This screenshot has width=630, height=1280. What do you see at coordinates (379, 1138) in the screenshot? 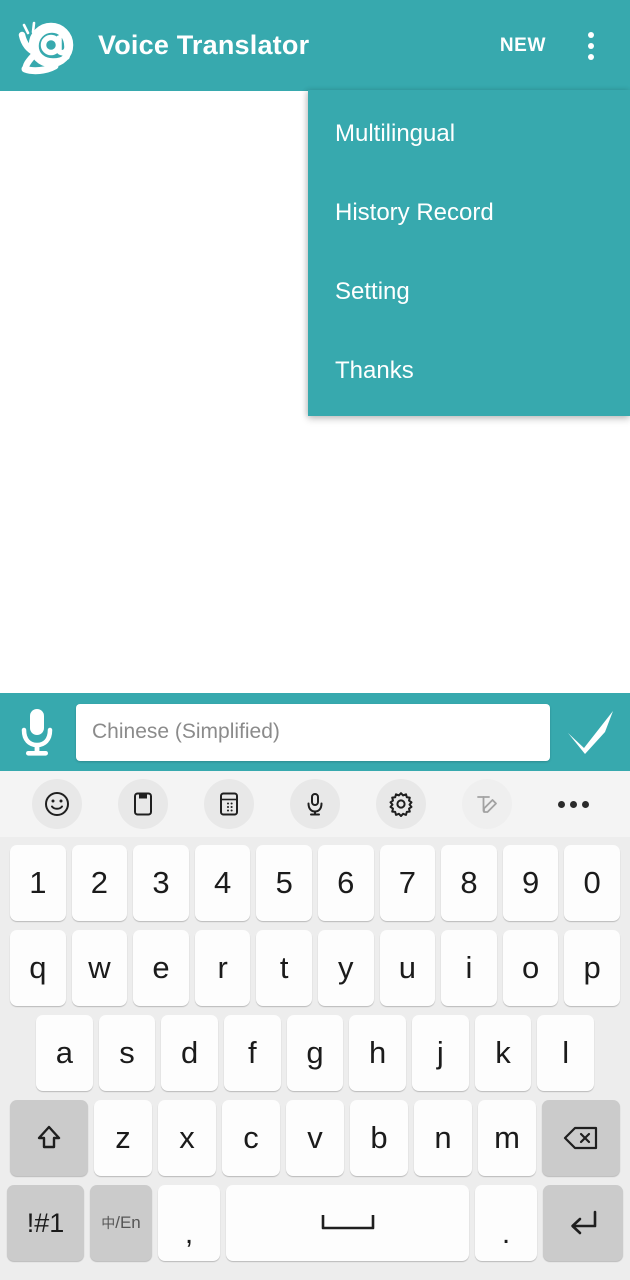
I see `key-b: b` at bounding box center [379, 1138].